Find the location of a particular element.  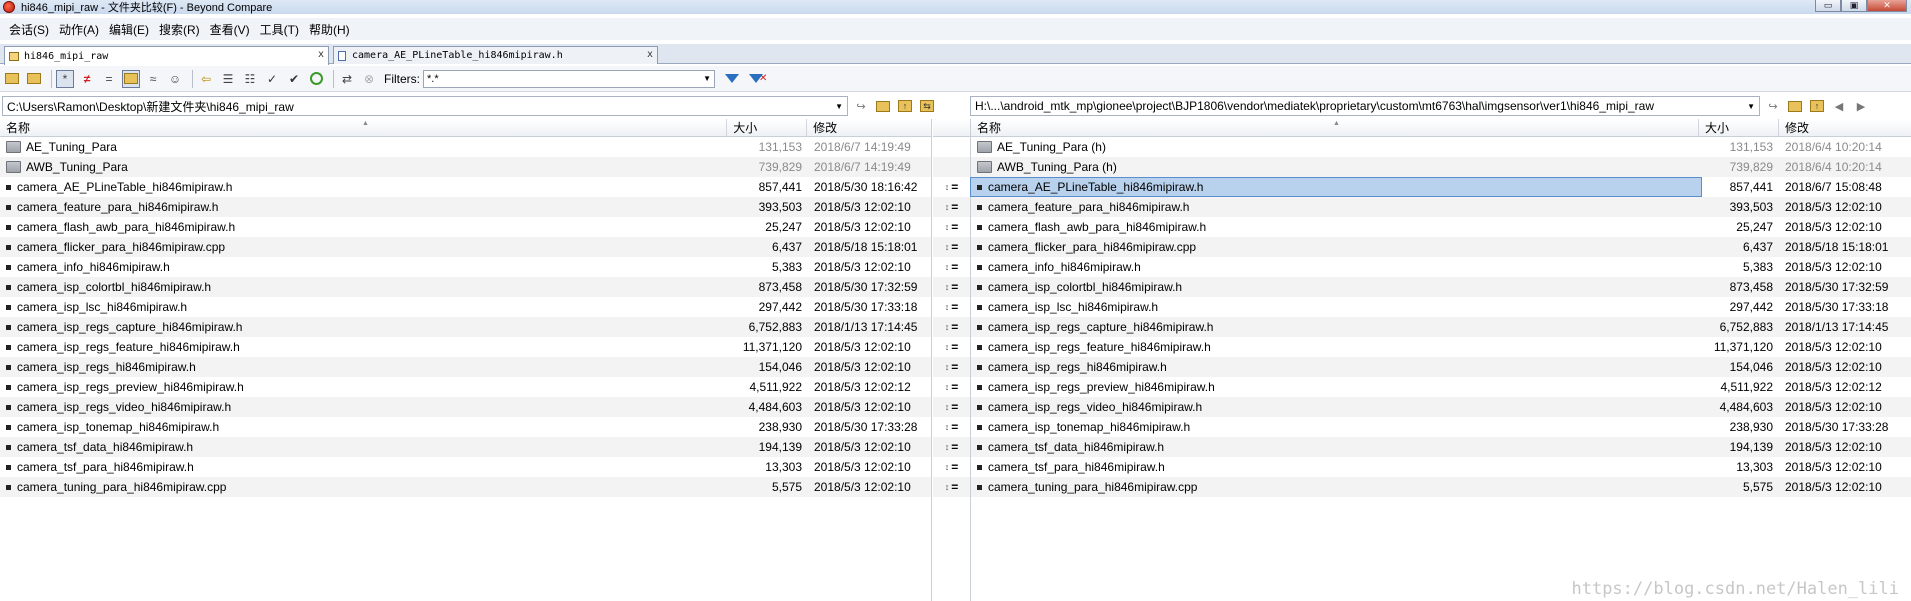

swap-sides-button: ⇄ is located at coordinates (347, 79).